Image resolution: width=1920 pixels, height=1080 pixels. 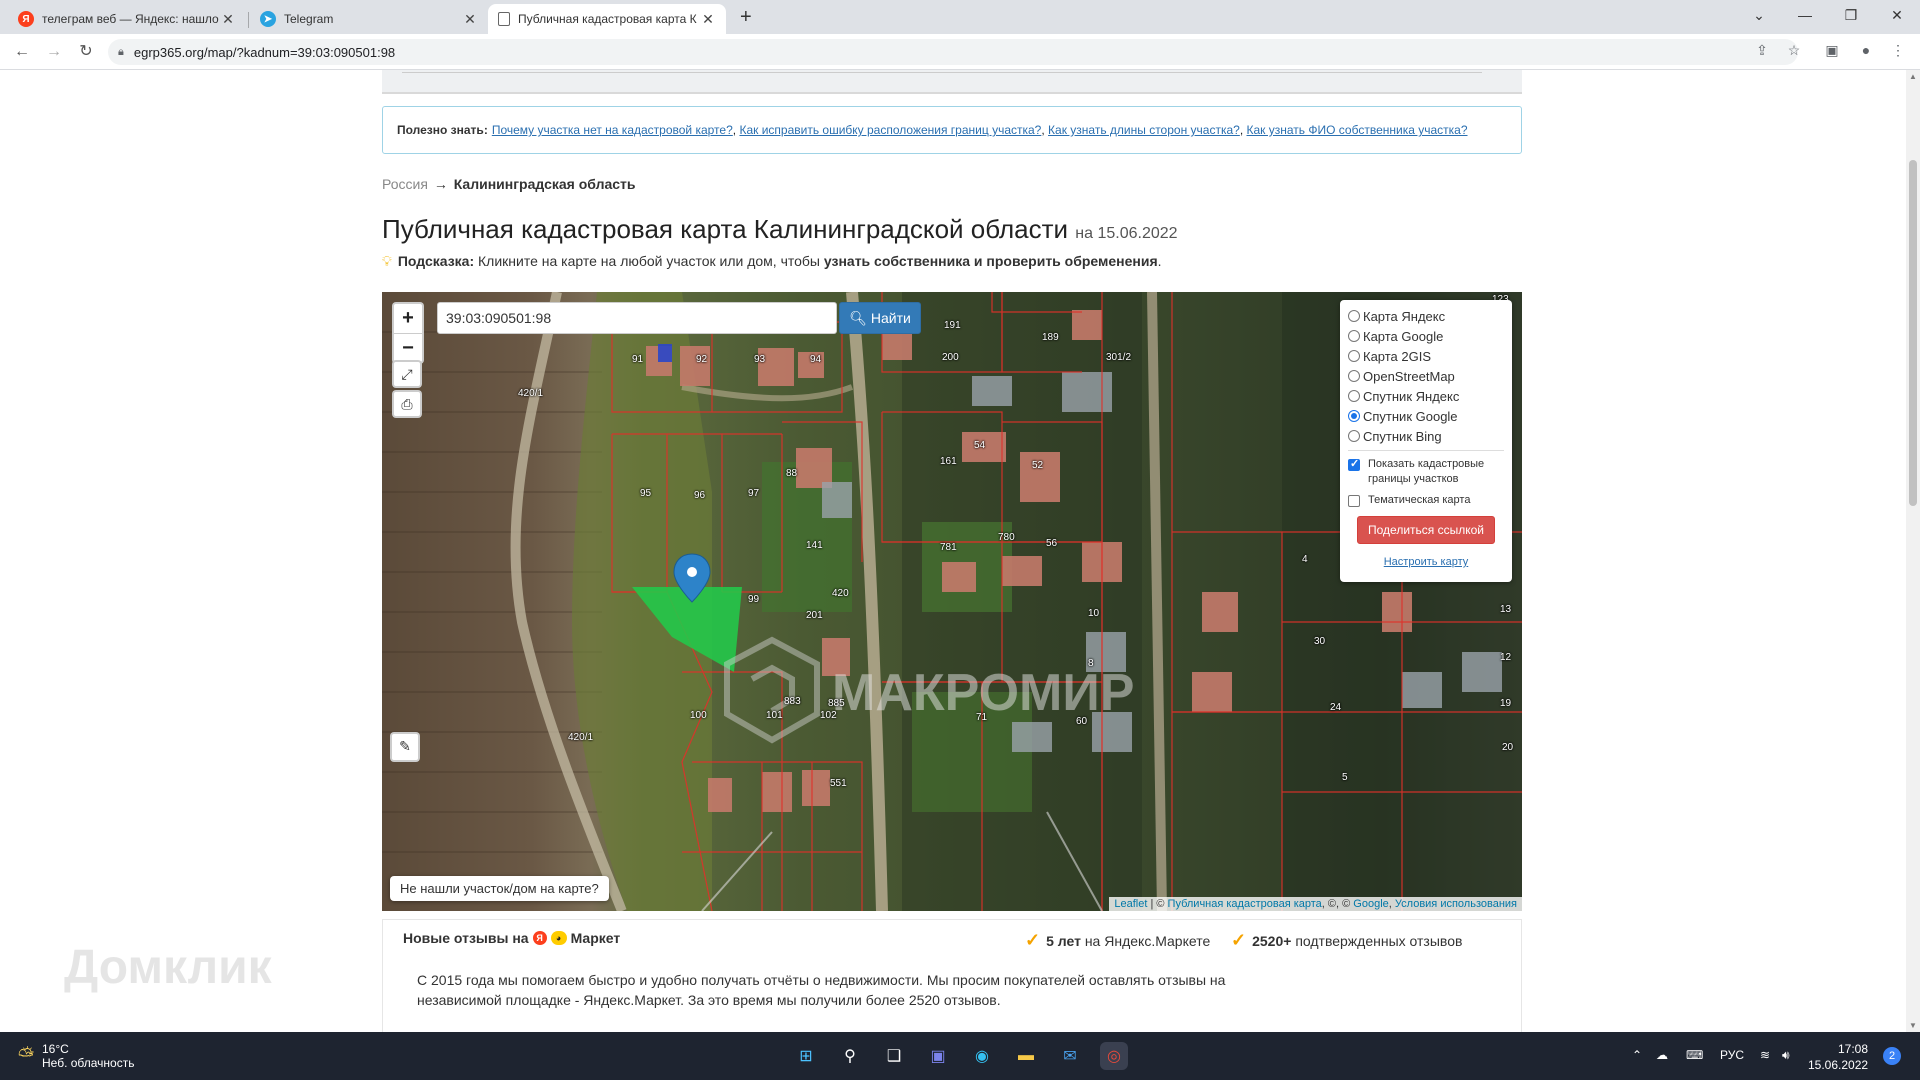 I want to click on link-no-parcel: Почему участка нет на кадастровой карте?, so click(x=612, y=130).